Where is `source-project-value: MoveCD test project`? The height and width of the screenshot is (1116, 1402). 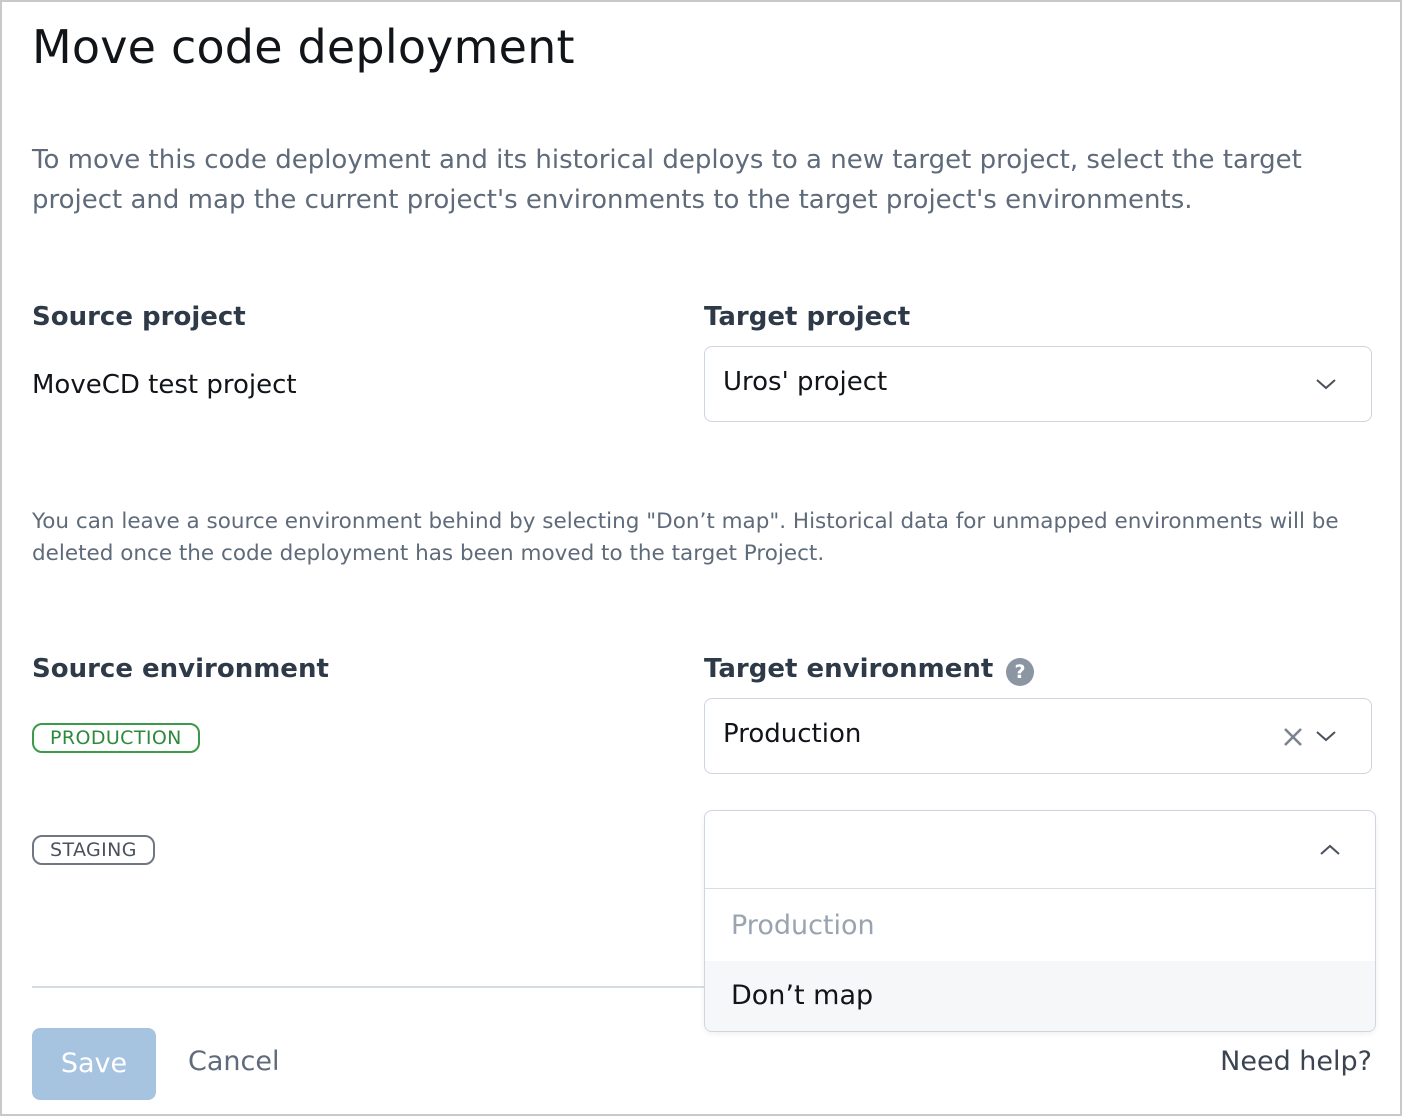 source-project-value: MoveCD test project is located at coordinates (164, 385).